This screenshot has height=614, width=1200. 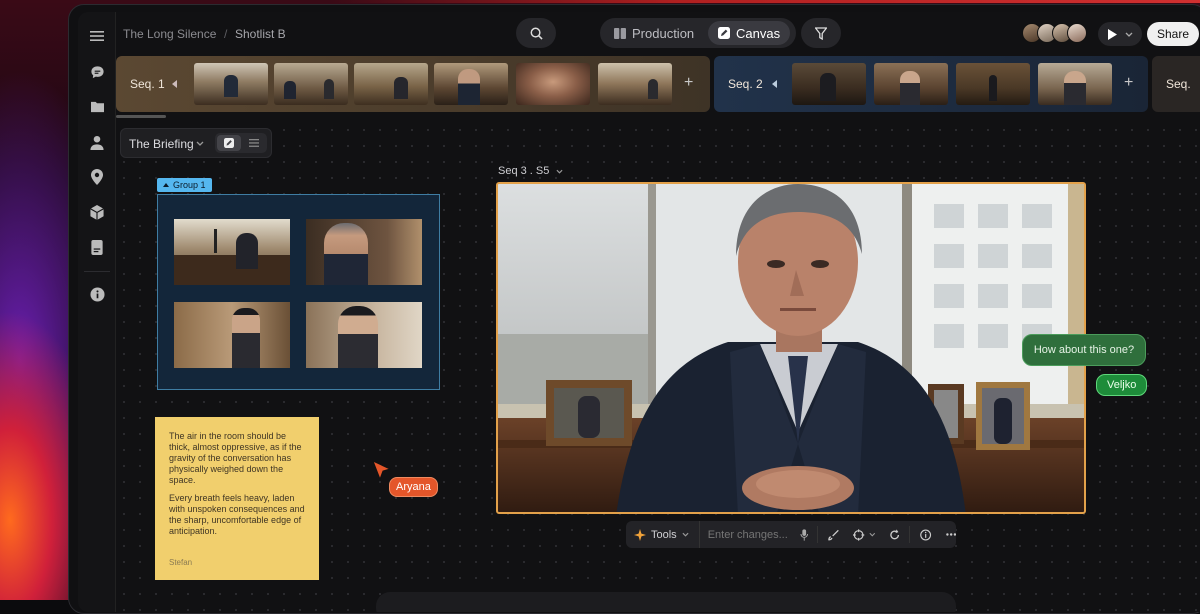 I want to click on document-icon, so click(x=97, y=247).